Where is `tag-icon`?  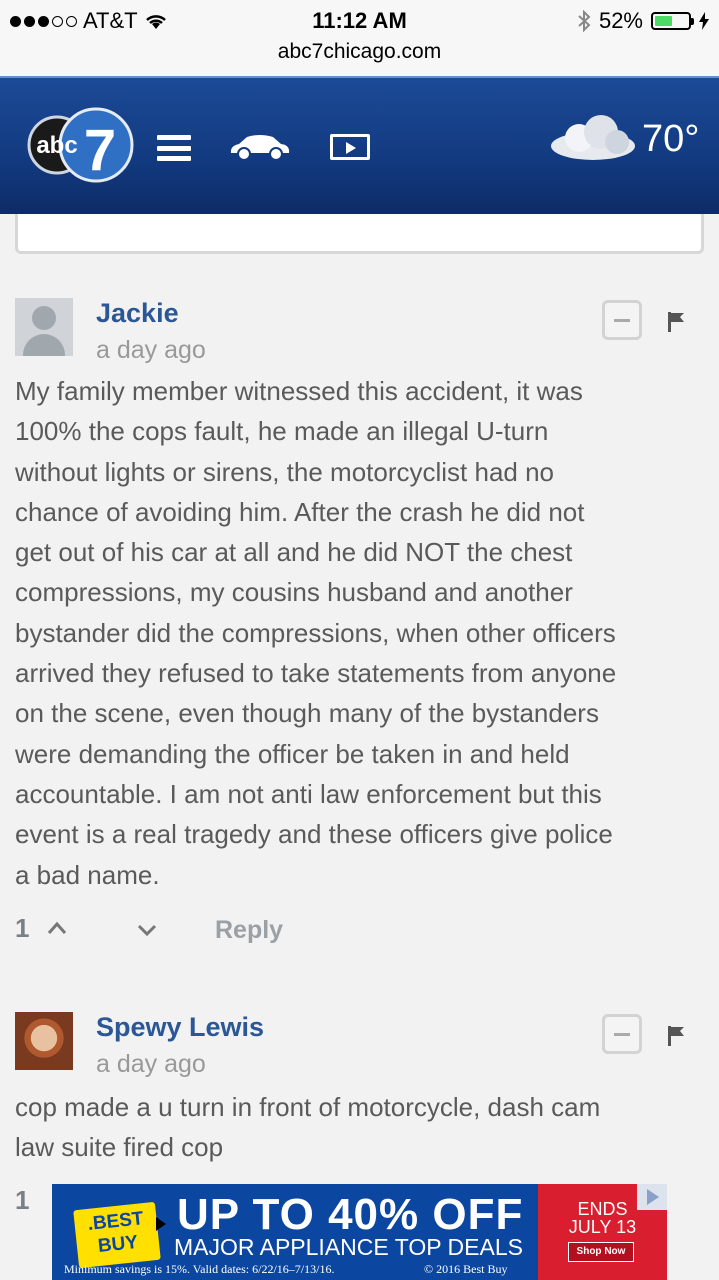
tag-icon is located at coordinates (161, 1224).